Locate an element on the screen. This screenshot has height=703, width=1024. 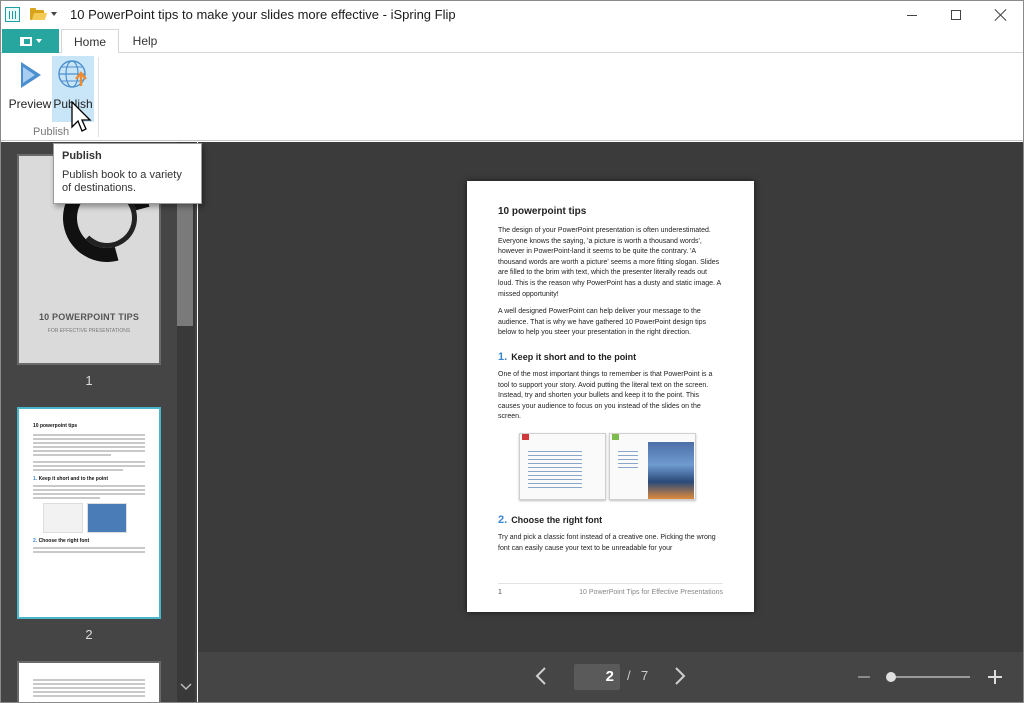
zoom-slider is located at coordinates (930, 677).